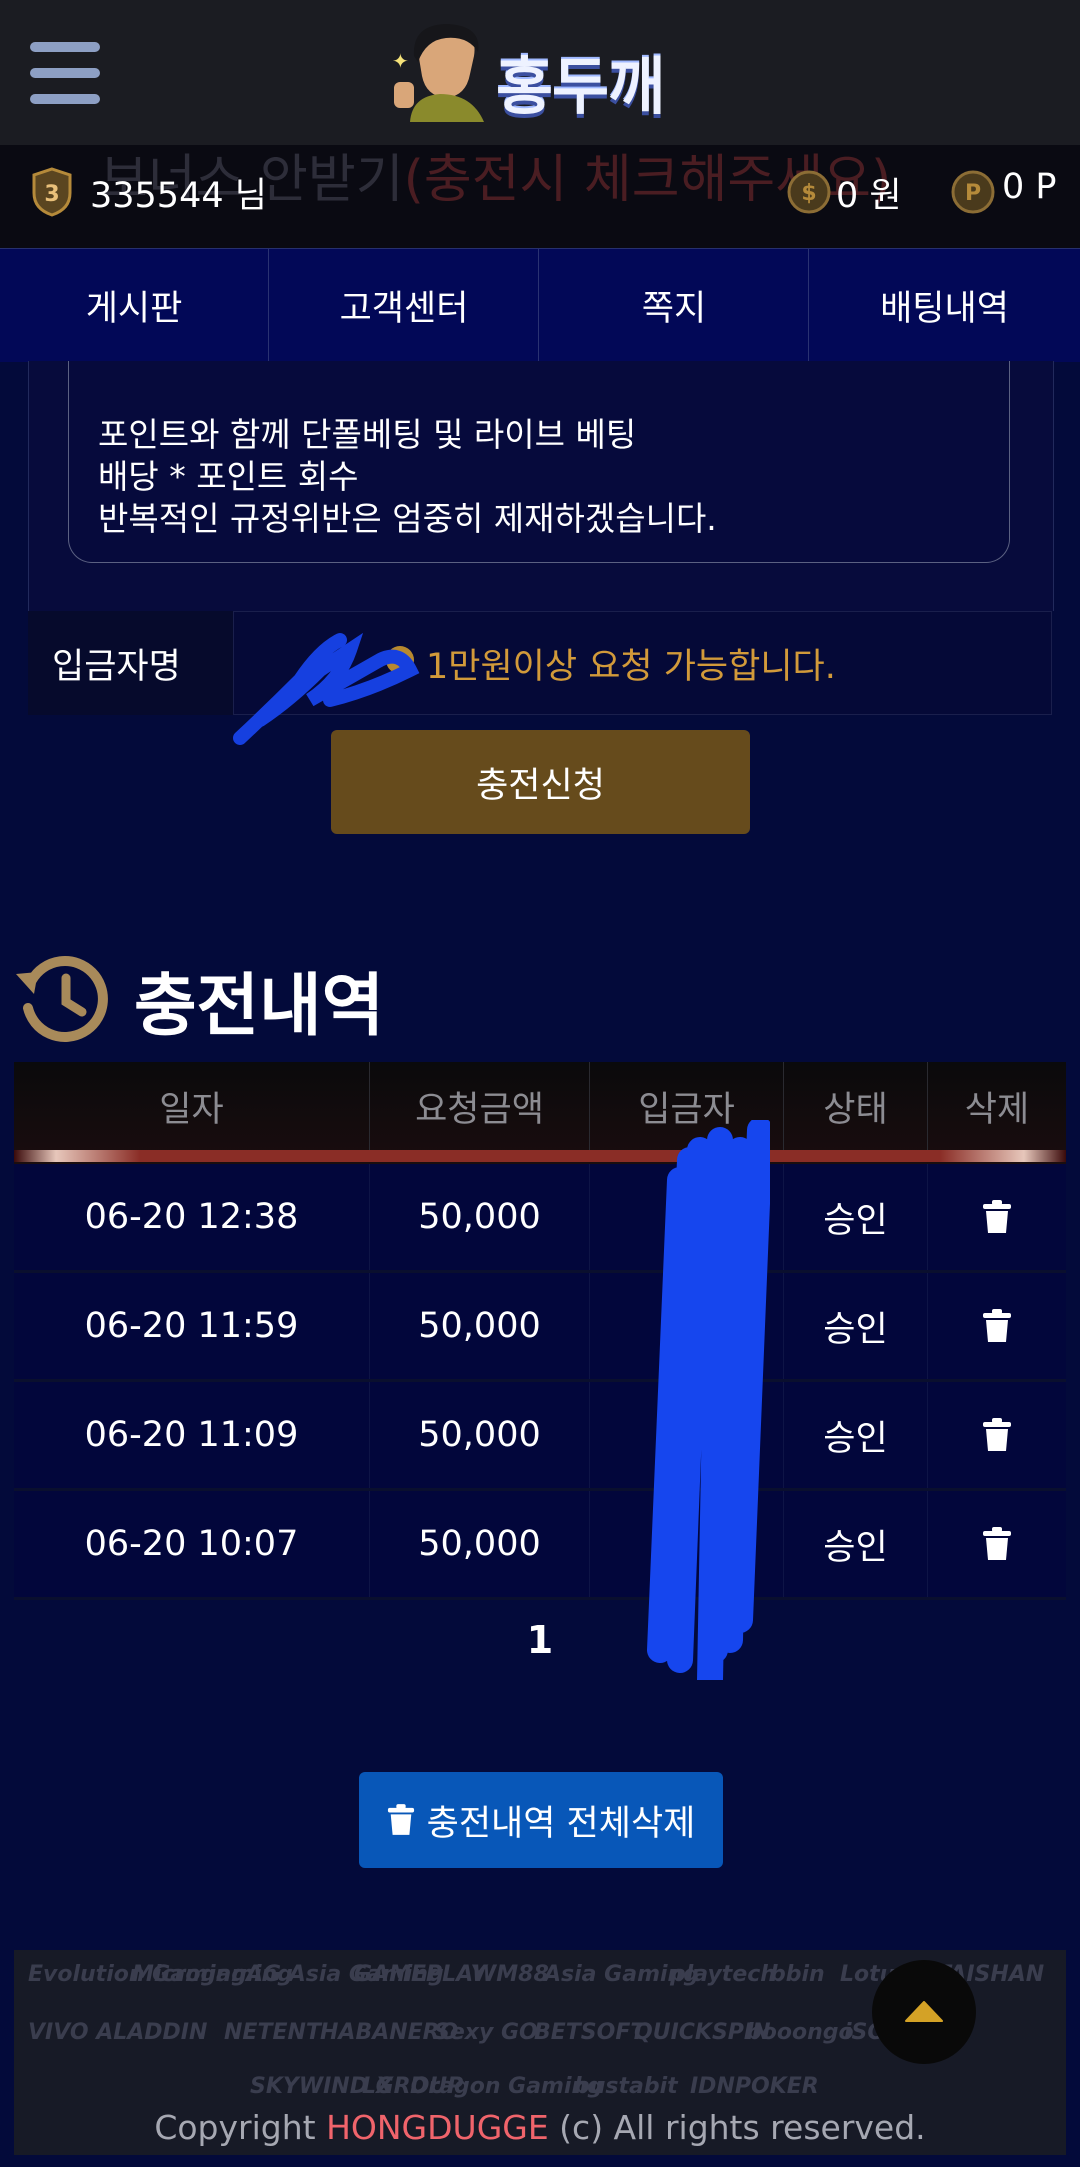 This screenshot has height=2167, width=1080. Describe the element at coordinates (997, 1109) in the screenshot. I see `column-header-delete: 삭제` at that location.